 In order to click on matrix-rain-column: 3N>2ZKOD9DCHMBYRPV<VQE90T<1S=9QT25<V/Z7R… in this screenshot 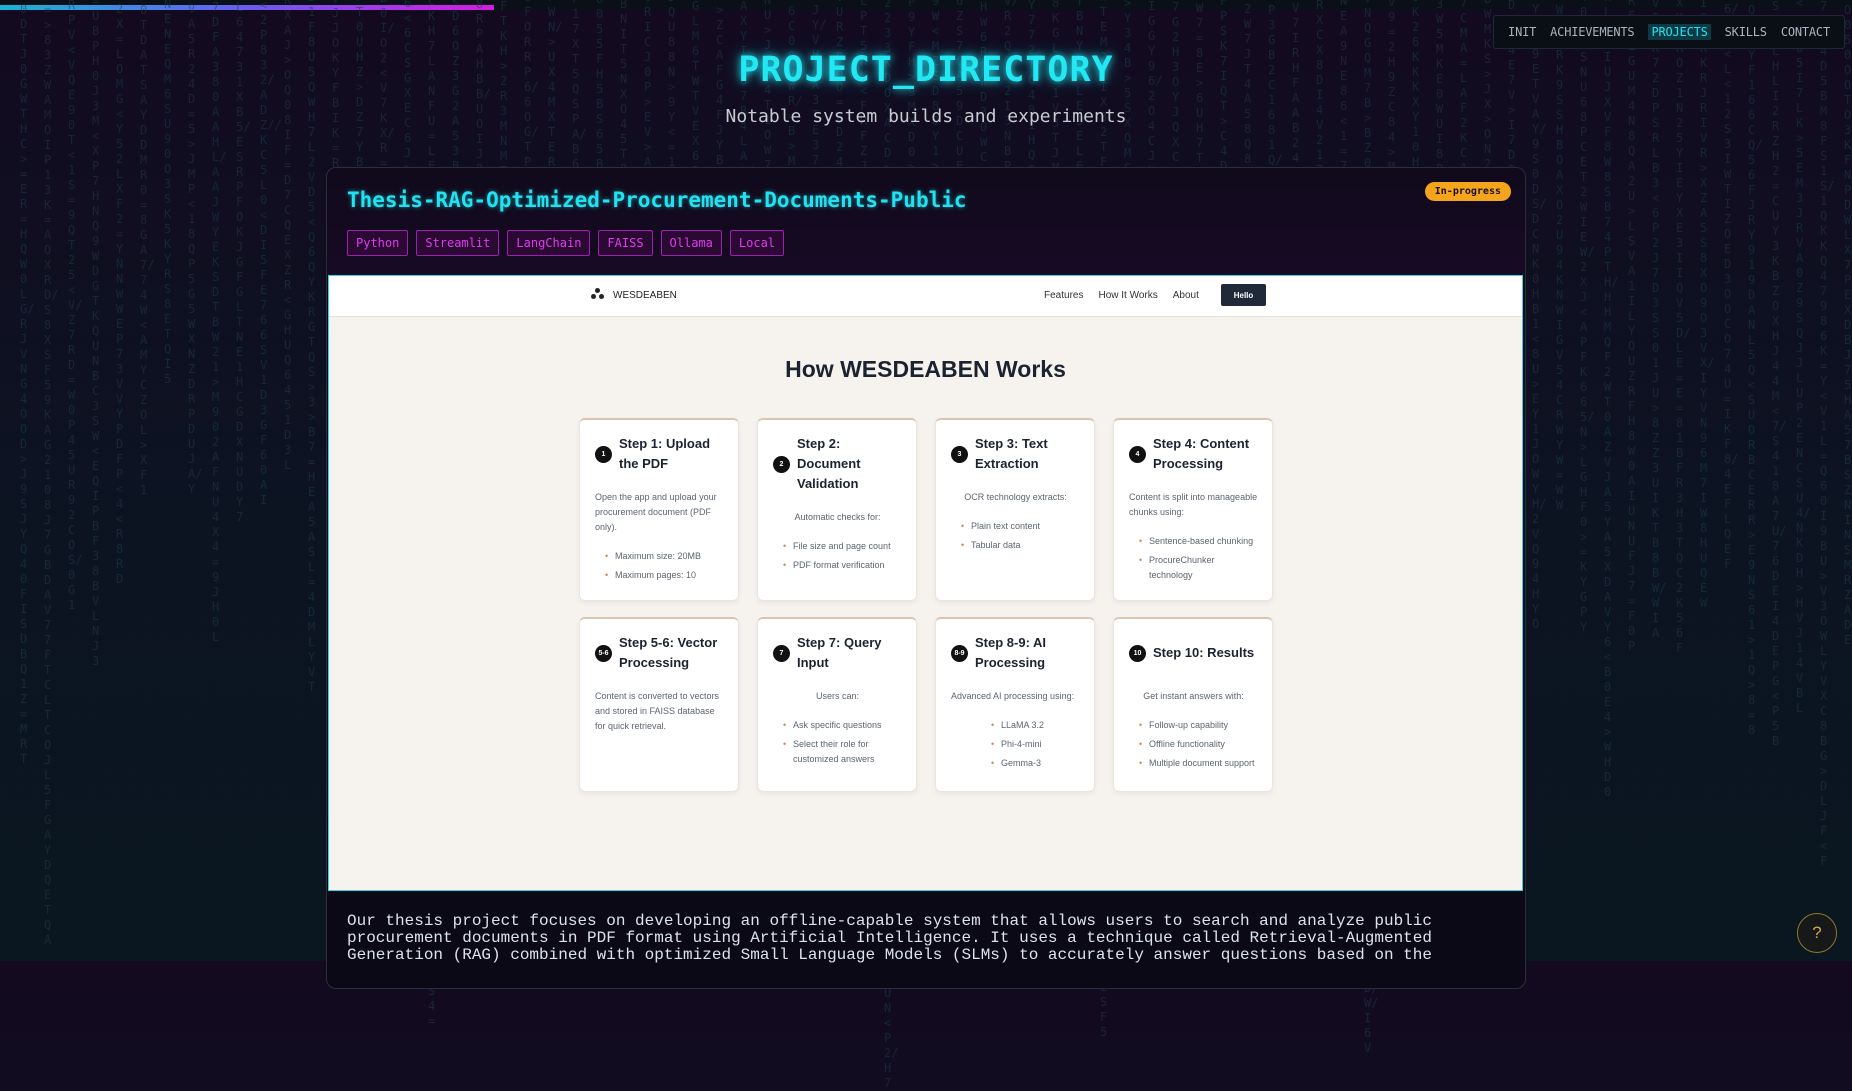, I will do `click(75, 306)`.